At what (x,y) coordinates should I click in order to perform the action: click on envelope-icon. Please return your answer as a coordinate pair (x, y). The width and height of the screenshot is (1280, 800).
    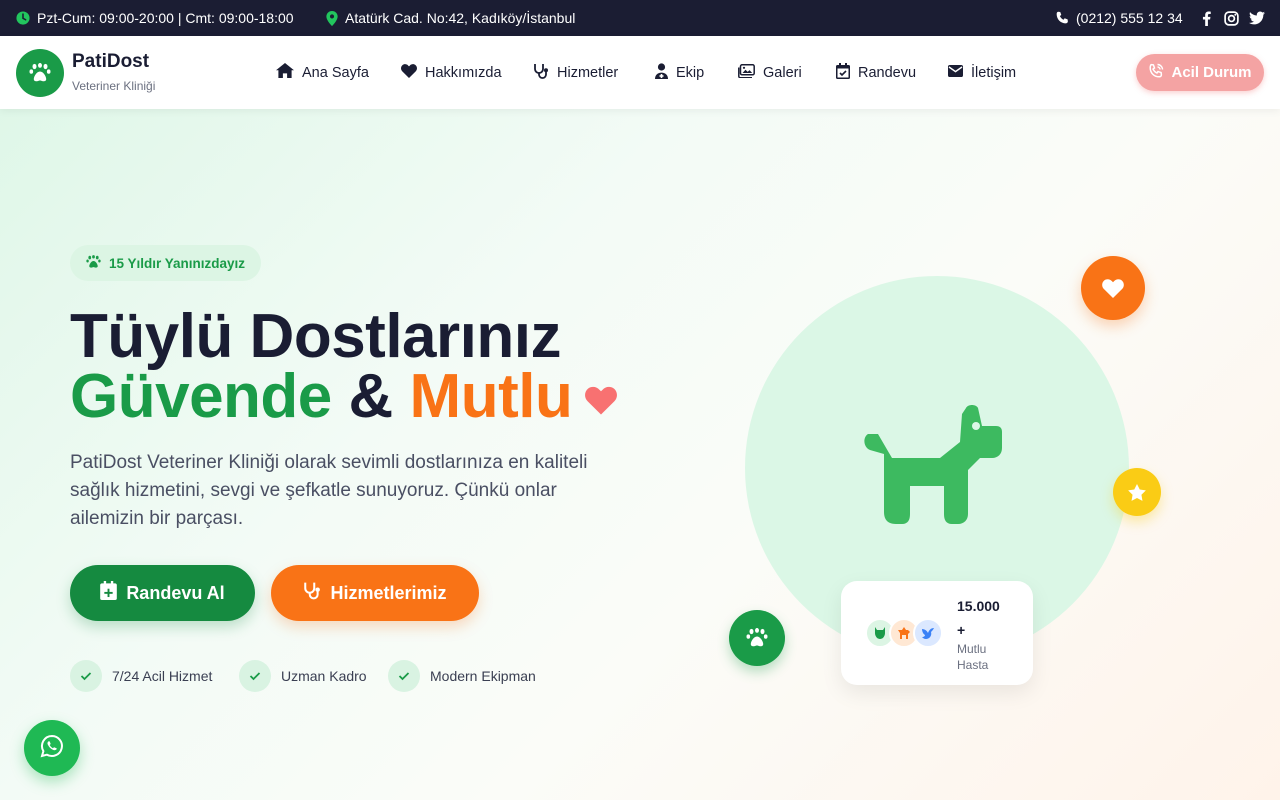
    Looking at the image, I should click on (955, 72).